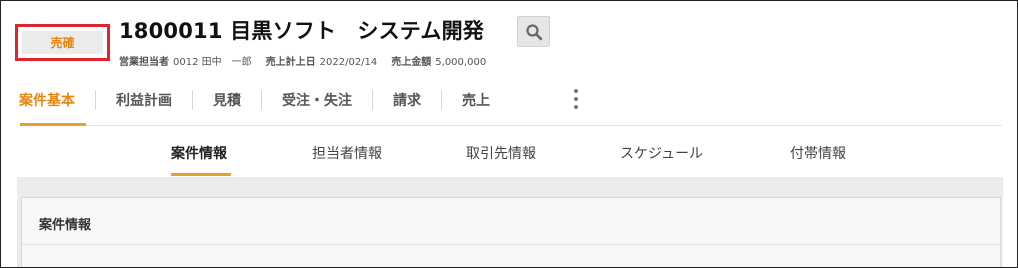 The image size is (1018, 268). Describe the element at coordinates (47, 100) in the screenshot. I see `tab-case-basic: 案件基本` at that location.